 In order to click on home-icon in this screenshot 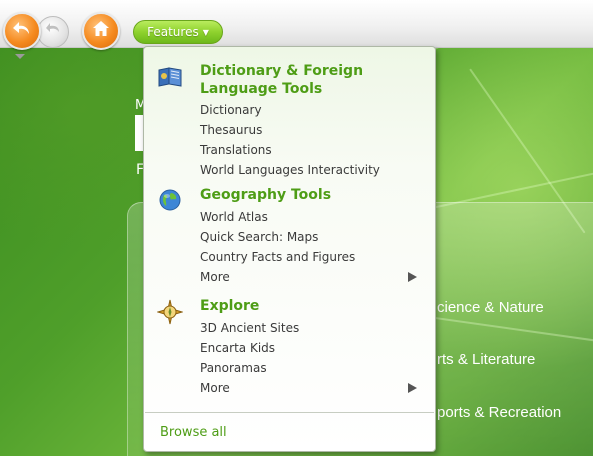, I will do `click(101, 31)`.